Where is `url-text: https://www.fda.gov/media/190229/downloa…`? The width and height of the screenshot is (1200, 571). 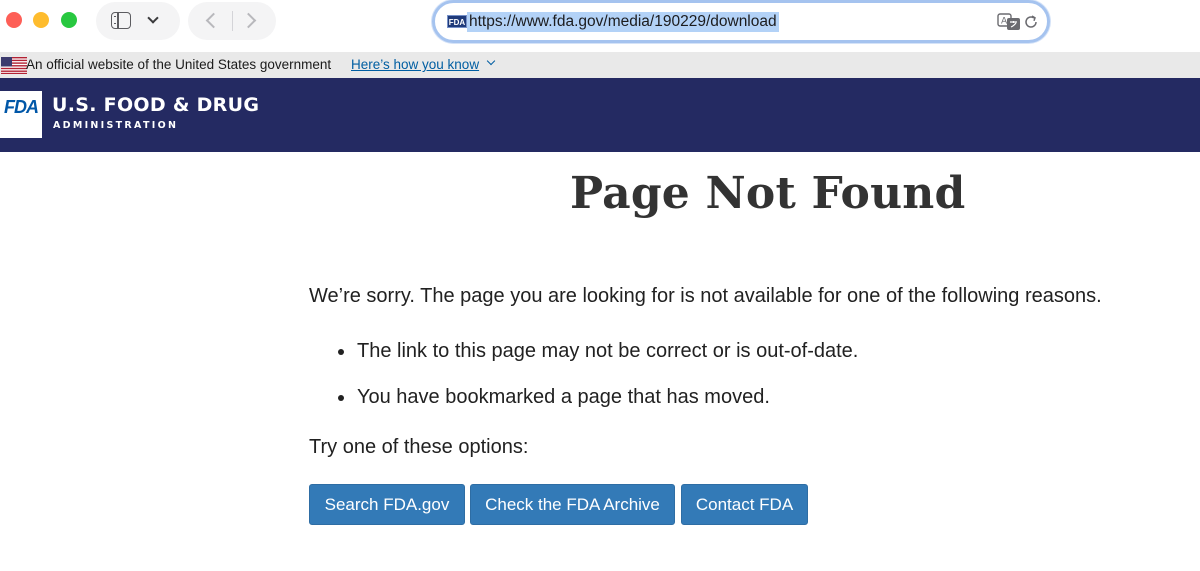 url-text: https://www.fda.gov/media/190229/downloa… is located at coordinates (623, 22).